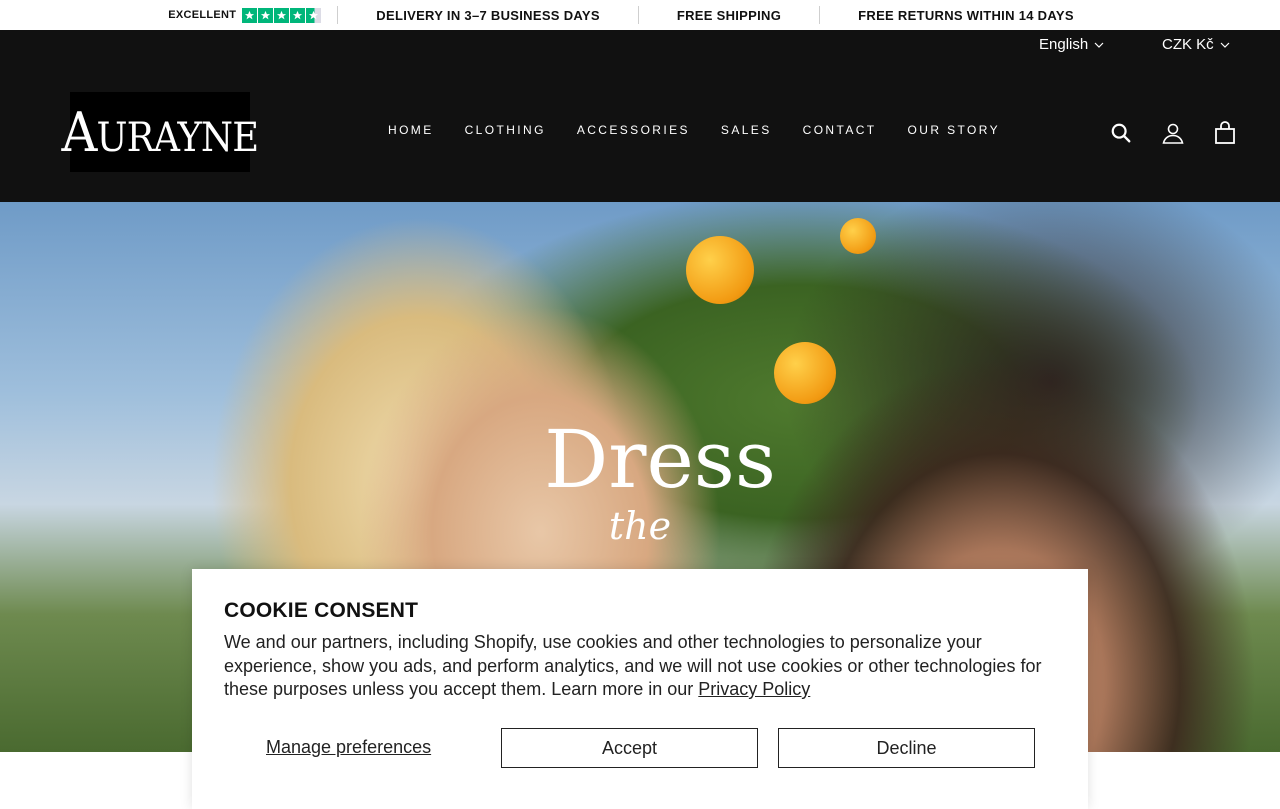 The width and height of the screenshot is (1280, 809). Describe the element at coordinates (954, 130) in the screenshot. I see `nav-our-story: OUR STORY` at that location.